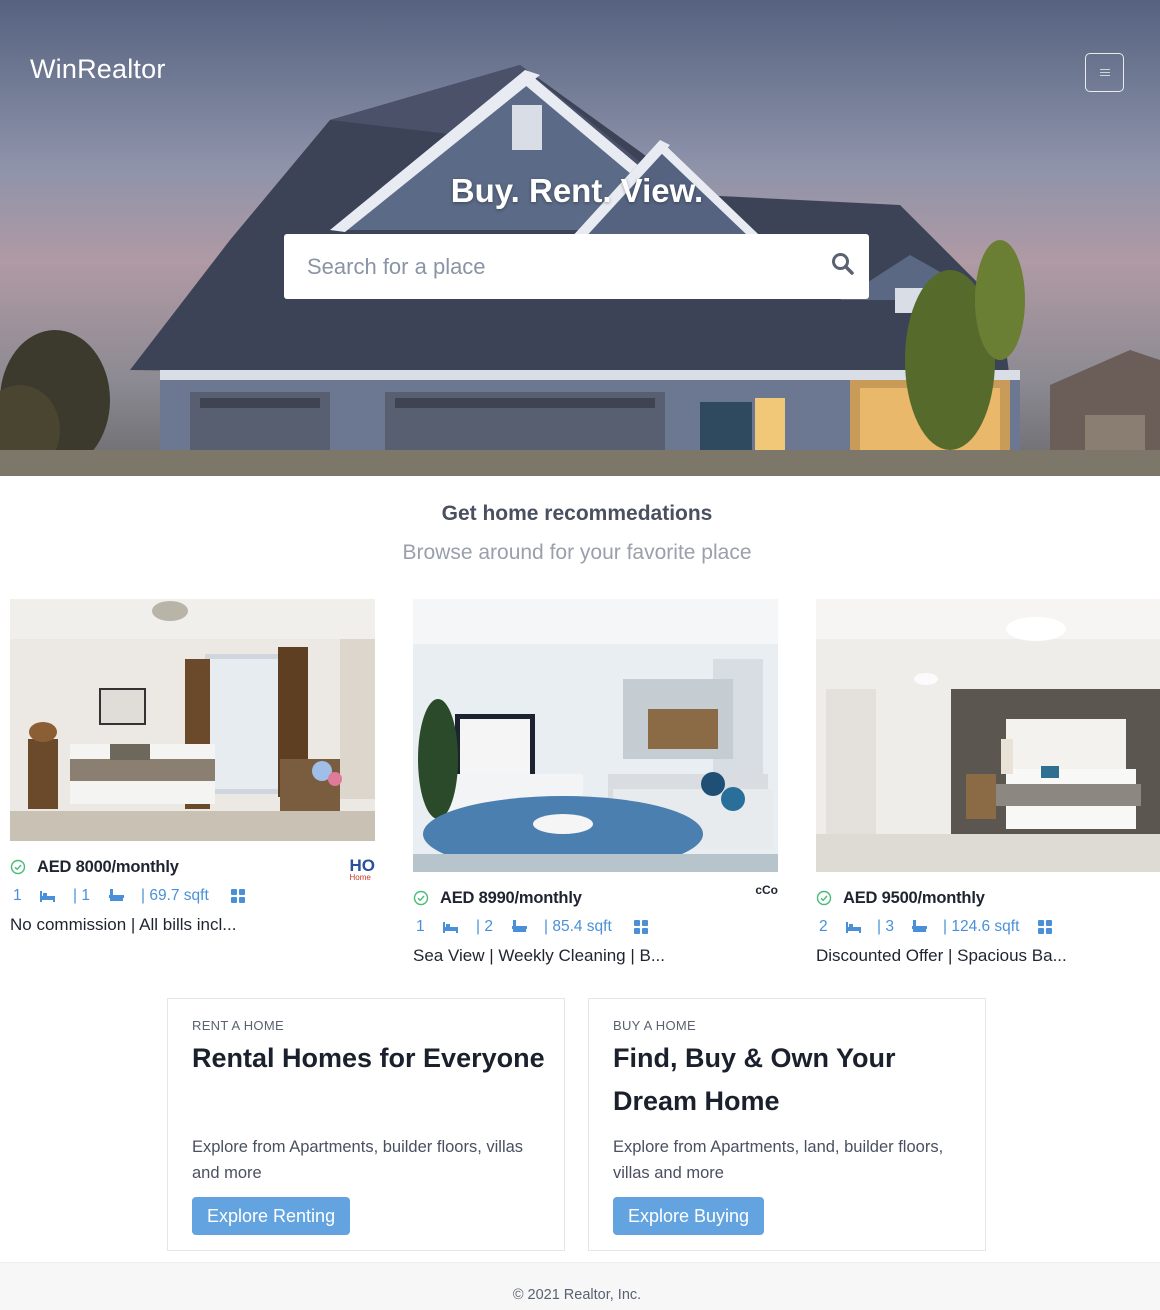  I want to click on area-size: | 124.6 sqft, so click(981, 926).